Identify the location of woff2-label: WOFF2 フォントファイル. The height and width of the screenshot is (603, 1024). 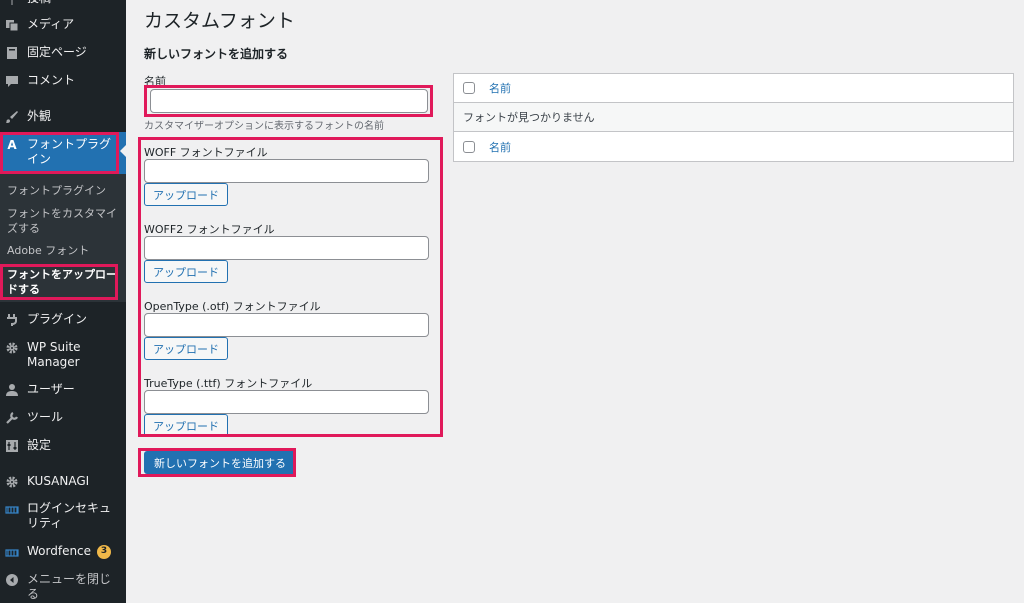
(209, 229).